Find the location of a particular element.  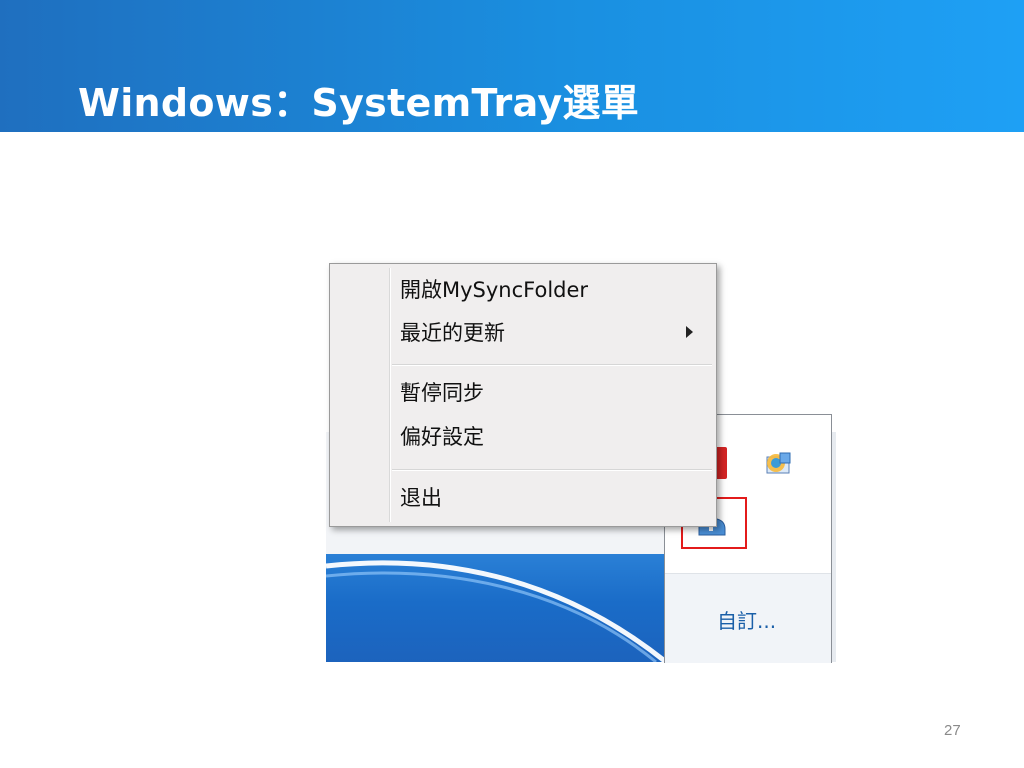

menu-gutter-highlight is located at coordinates (390, 395).